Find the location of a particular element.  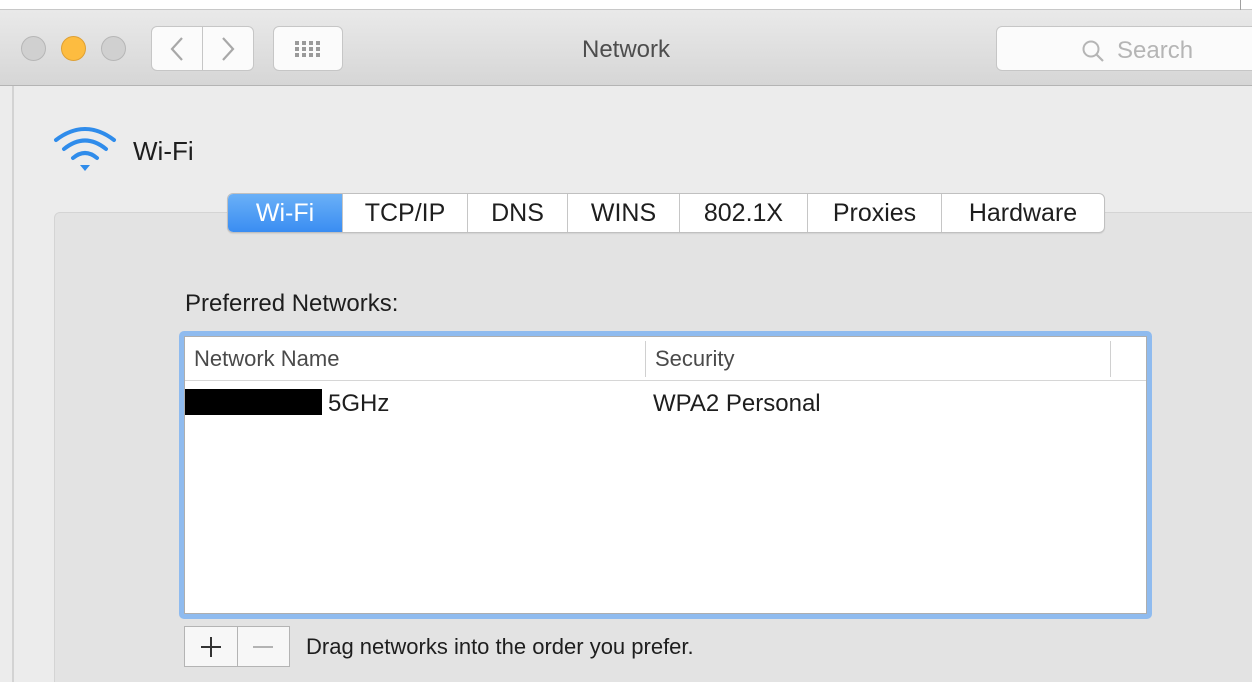

network-name-cell: 5GHz is located at coordinates (359, 403).